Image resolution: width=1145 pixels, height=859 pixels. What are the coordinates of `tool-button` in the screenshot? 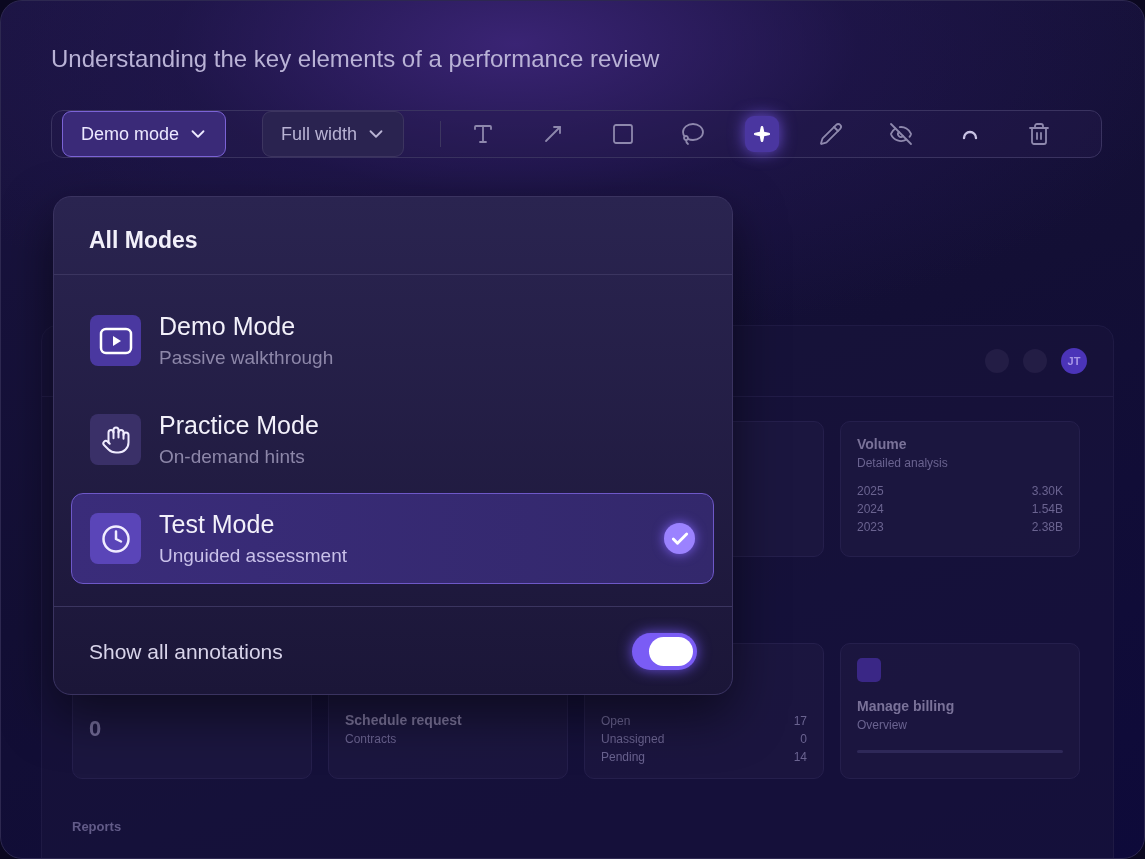 It's located at (762, 134).